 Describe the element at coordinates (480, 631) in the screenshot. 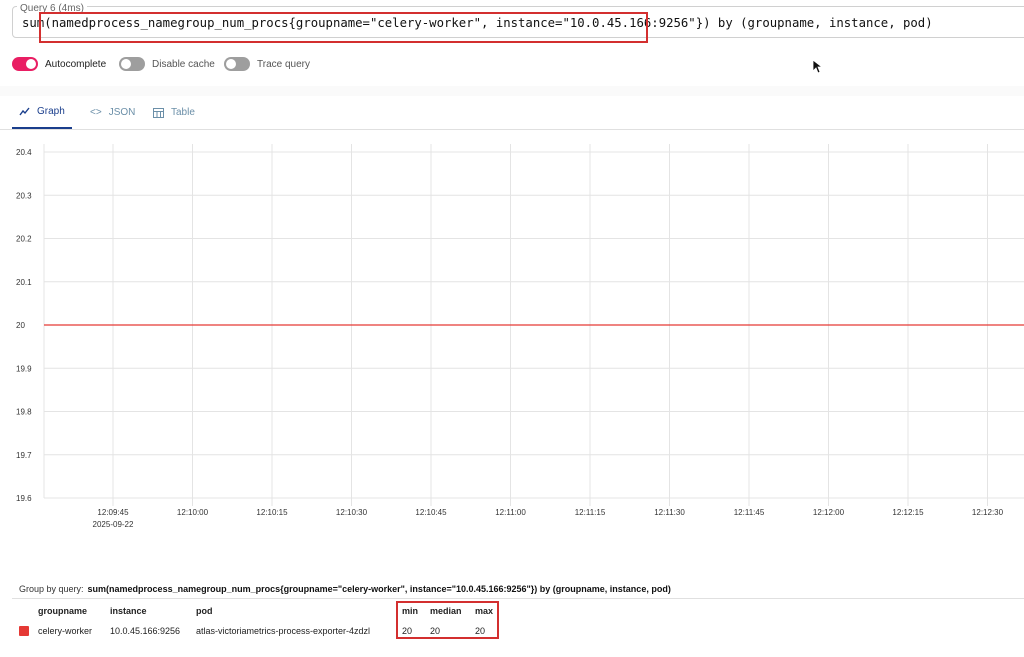

I see `legend-max: 20` at that location.